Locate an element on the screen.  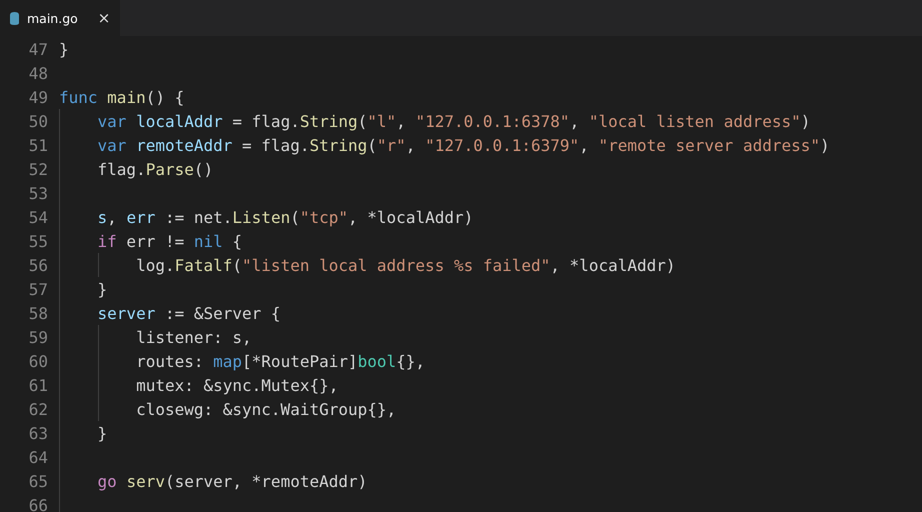
line-number: 54 is located at coordinates (38, 217).